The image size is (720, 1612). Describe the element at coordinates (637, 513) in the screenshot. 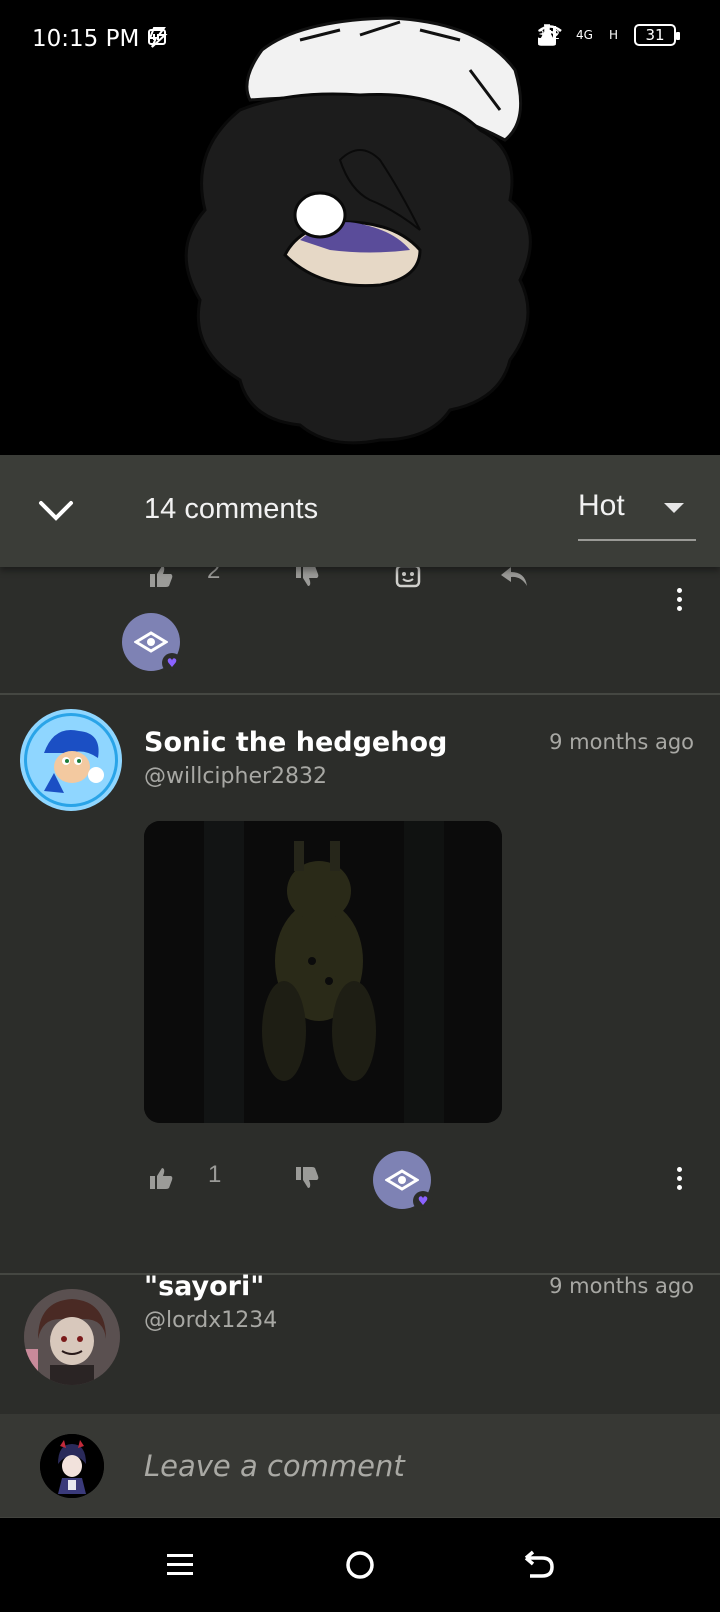

I see `sort-dropdown: Hot` at that location.